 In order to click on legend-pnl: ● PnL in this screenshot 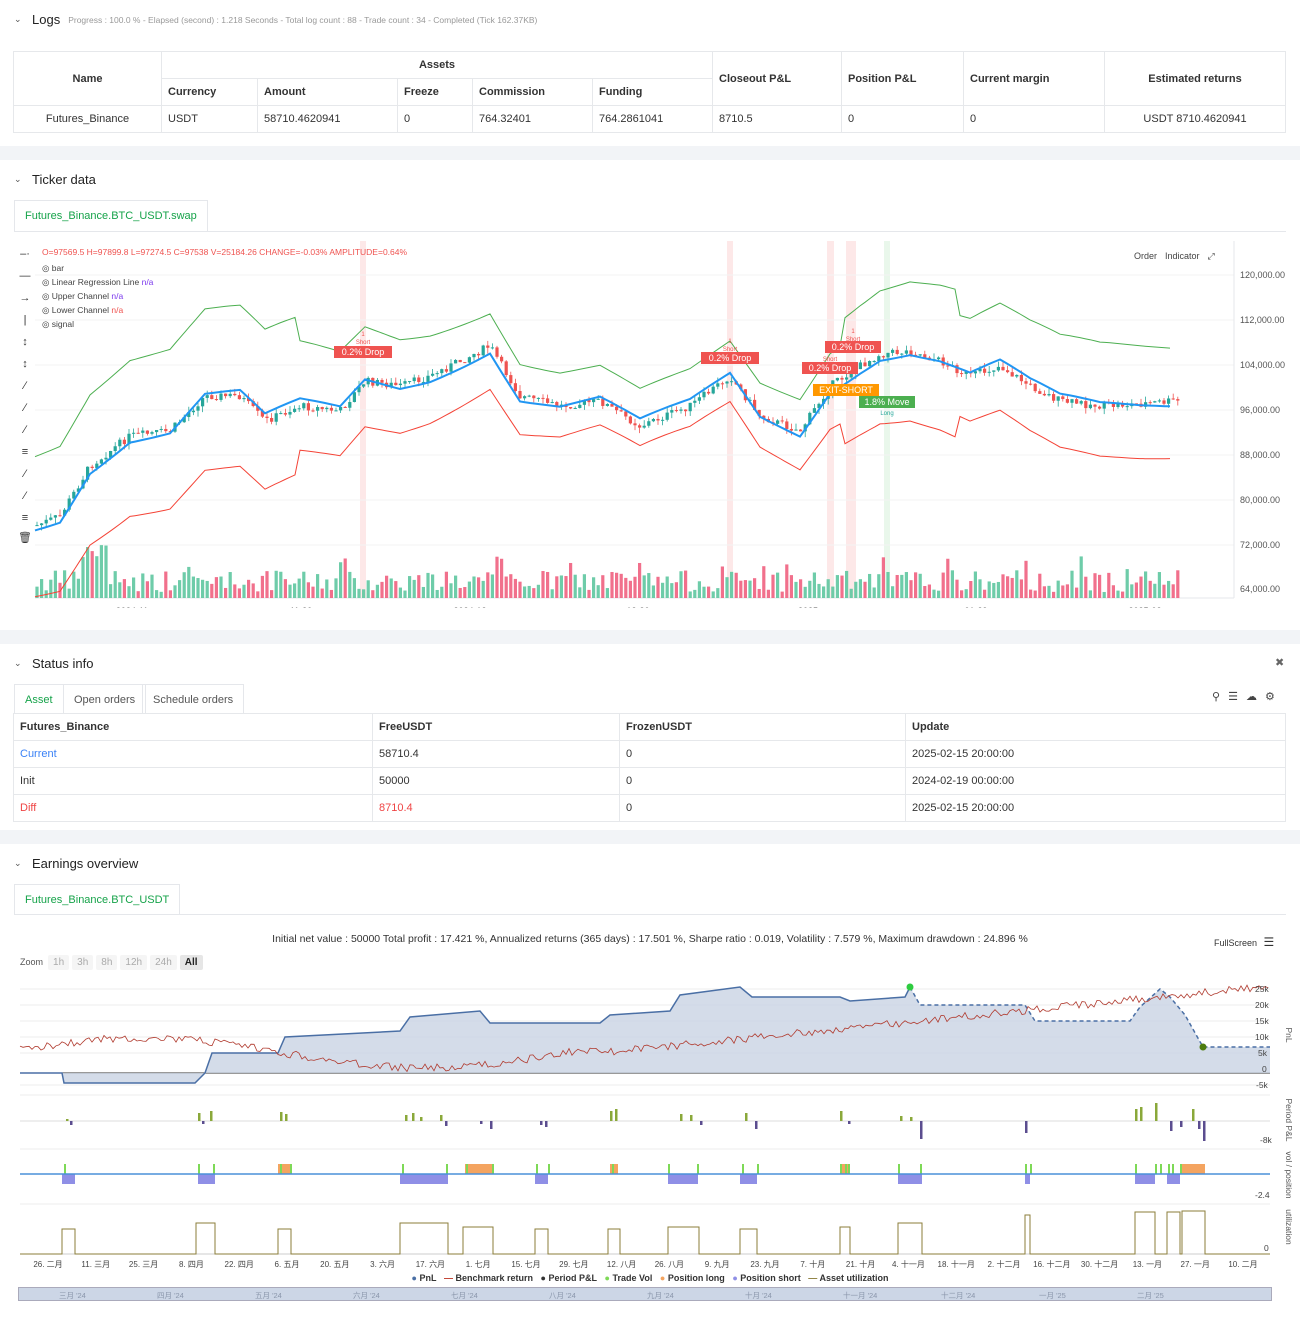, I will do `click(424, 1278)`.